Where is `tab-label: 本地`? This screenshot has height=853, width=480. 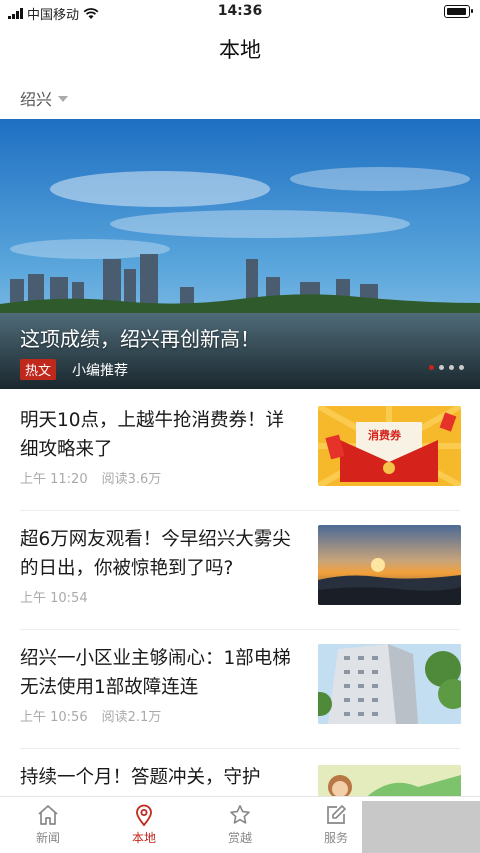 tab-label: 本地 is located at coordinates (143, 838).